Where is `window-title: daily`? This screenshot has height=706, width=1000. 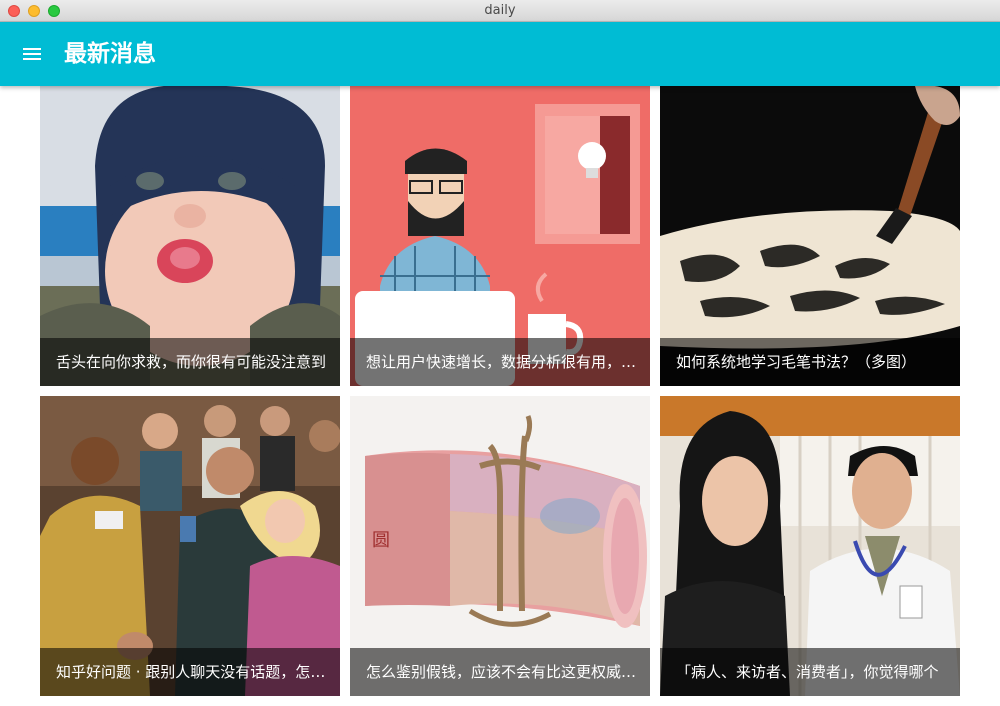 window-title: daily is located at coordinates (500, 10).